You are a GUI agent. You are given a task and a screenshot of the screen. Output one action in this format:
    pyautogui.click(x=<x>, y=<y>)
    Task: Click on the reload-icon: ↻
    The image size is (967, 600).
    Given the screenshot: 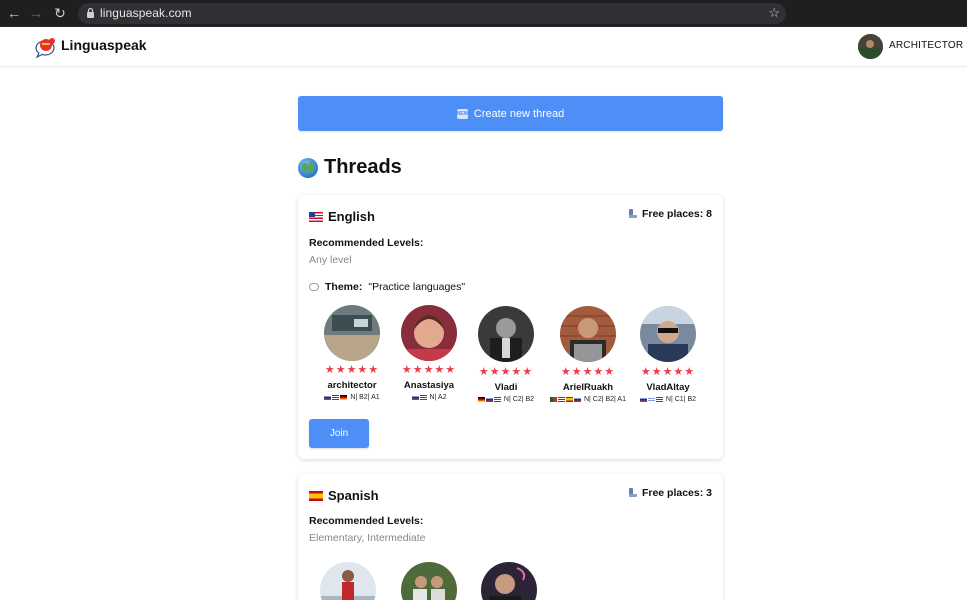 What is the action you would take?
    pyautogui.click(x=60, y=13)
    